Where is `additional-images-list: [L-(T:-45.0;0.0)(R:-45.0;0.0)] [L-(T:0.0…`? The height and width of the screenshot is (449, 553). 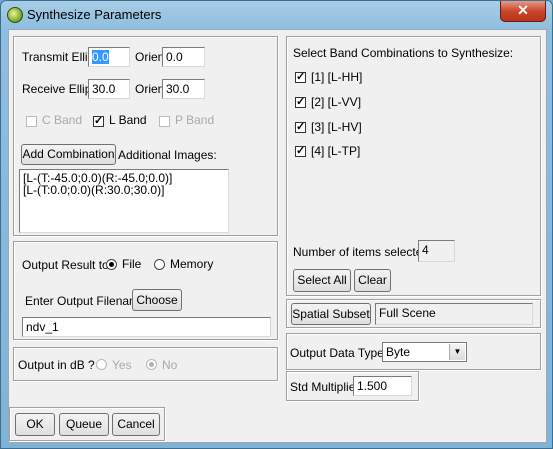 additional-images-list: [L-(T:-45.0;0.0)(R:-45.0;0.0)] [L-(T:0.0… is located at coordinates (124, 201).